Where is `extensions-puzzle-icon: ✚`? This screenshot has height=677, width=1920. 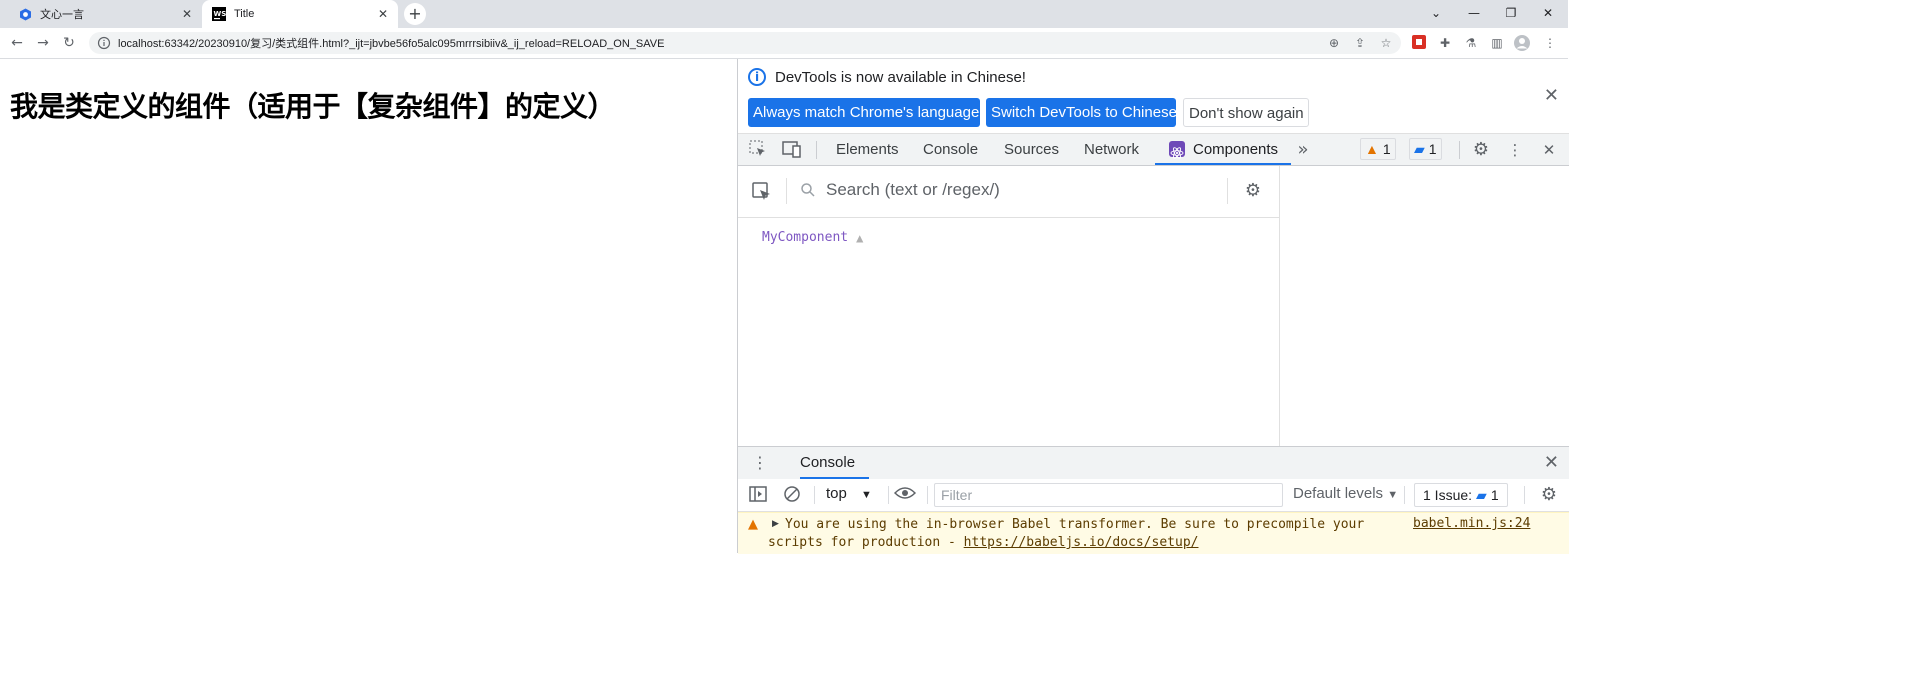
extensions-puzzle-icon: ✚ is located at coordinates (1445, 43).